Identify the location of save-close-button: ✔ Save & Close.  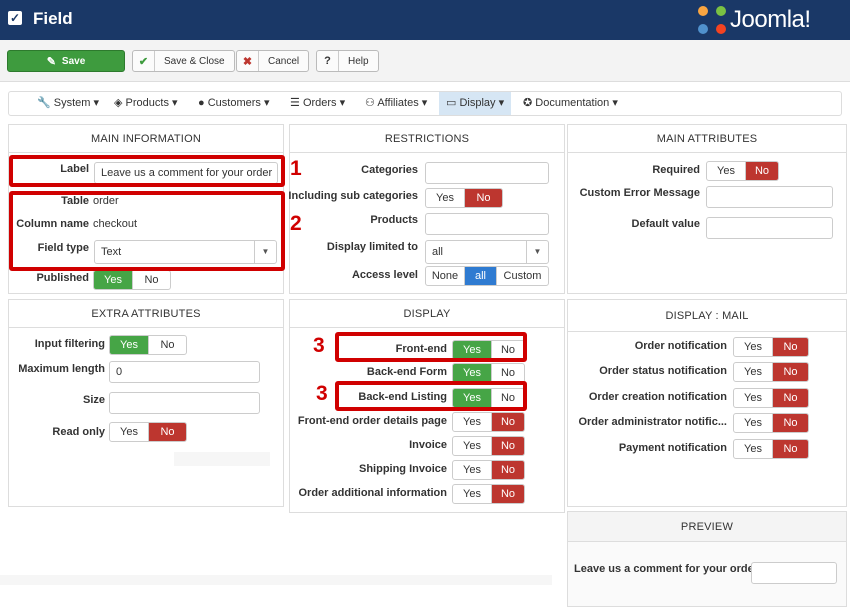
(183, 61).